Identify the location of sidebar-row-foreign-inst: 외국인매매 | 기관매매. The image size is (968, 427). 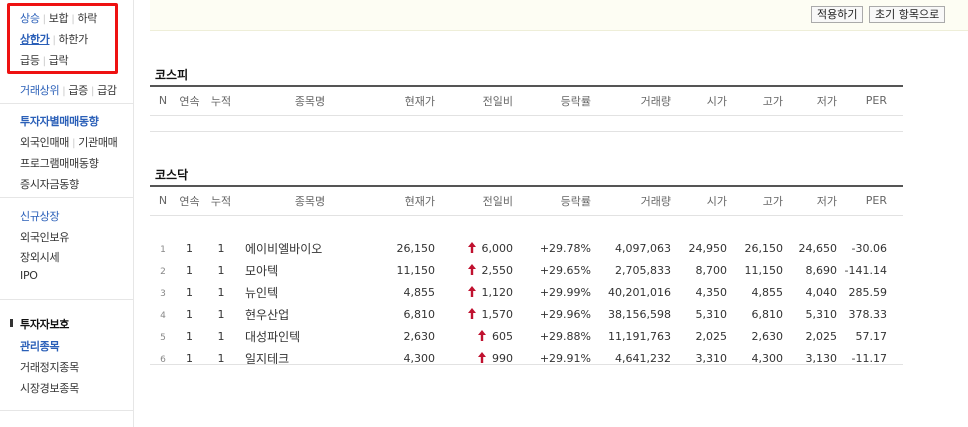
(69, 142).